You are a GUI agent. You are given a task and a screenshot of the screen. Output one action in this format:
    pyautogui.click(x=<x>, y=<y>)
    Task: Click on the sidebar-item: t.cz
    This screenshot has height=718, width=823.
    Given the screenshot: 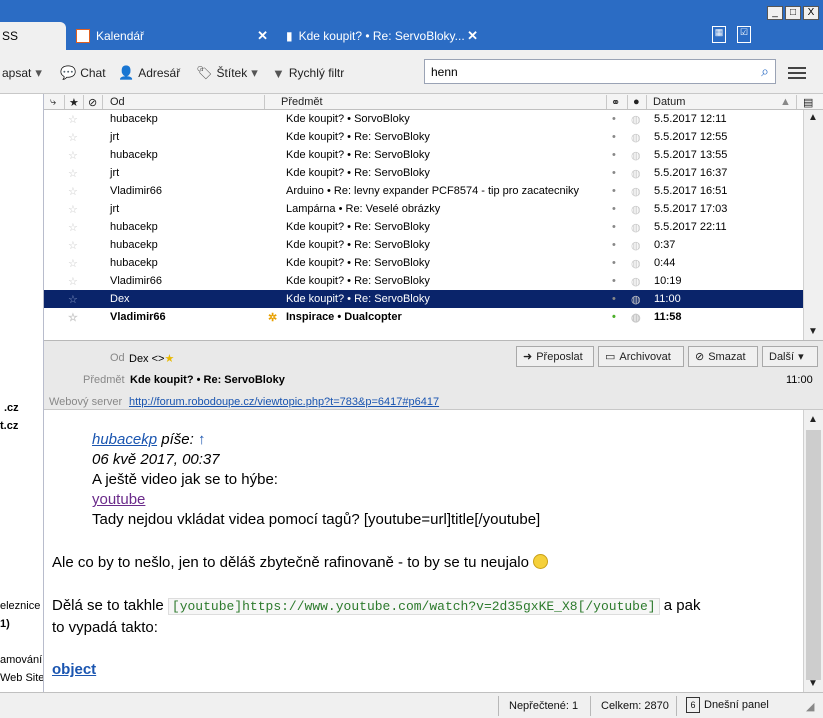 What is the action you would take?
    pyautogui.click(x=9, y=426)
    